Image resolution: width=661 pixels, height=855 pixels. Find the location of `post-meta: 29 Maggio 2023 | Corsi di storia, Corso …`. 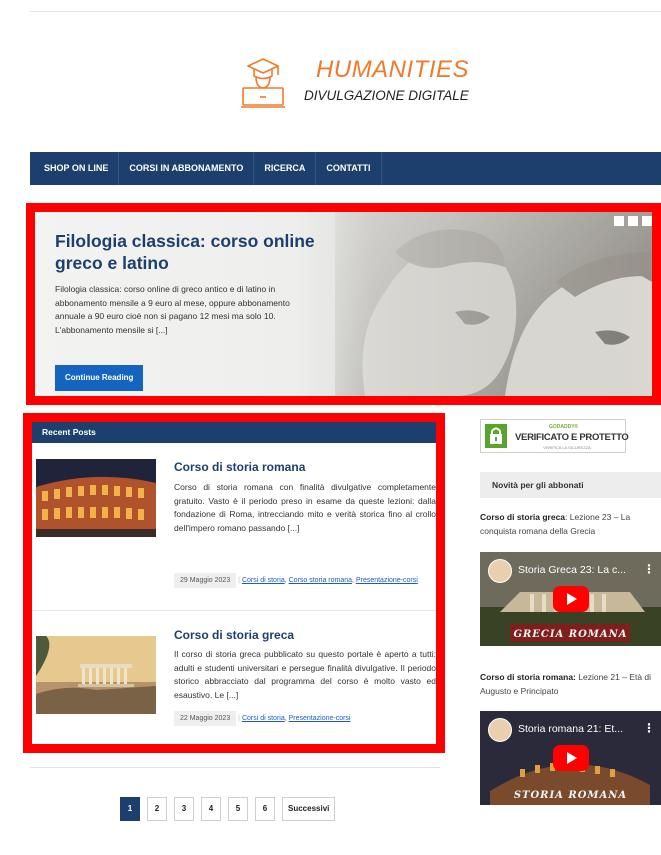

post-meta: 29 Maggio 2023 | Corsi di storia, Corso … is located at coordinates (296, 580).